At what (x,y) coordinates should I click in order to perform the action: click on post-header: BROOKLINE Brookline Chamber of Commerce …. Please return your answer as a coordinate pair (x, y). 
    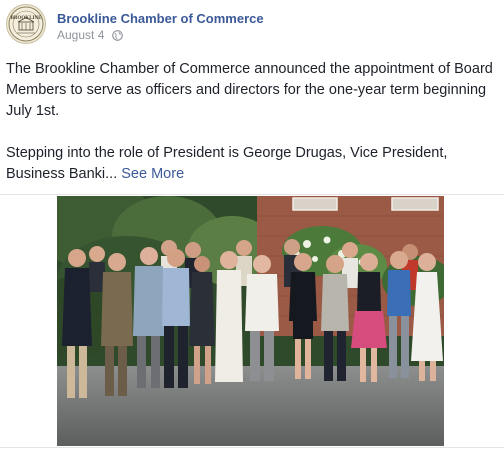
    Looking at the image, I should click on (252, 26).